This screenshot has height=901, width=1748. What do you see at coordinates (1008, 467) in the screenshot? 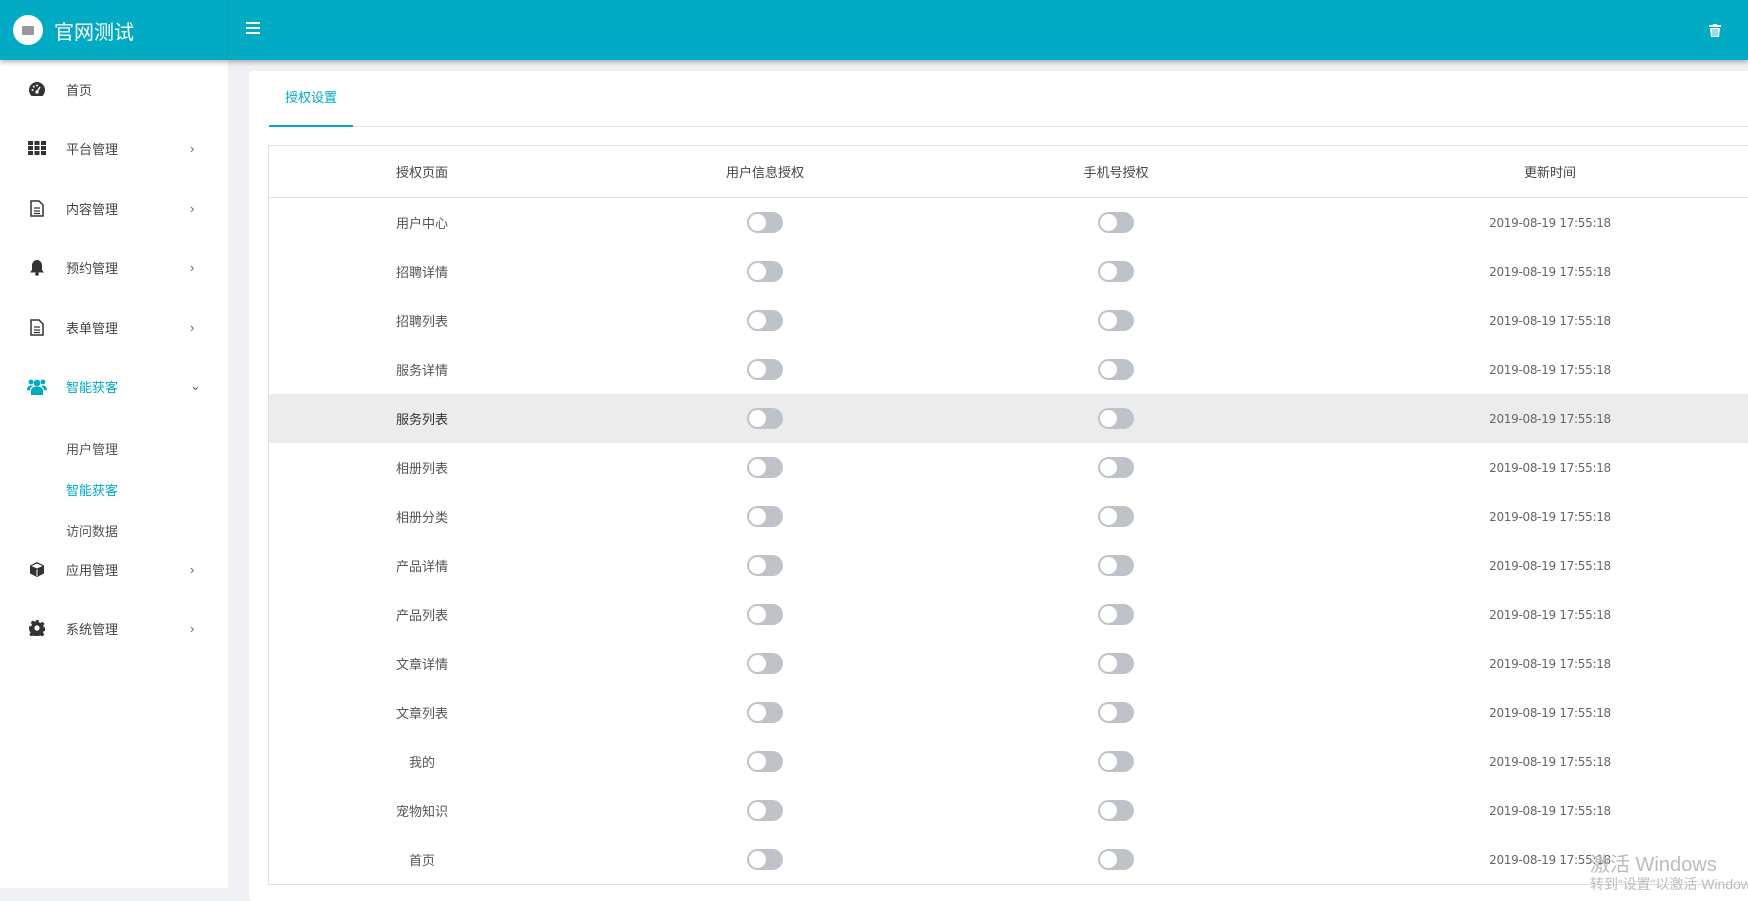
I see `table-row: 相册列表 2019-08-19 17:55:18` at bounding box center [1008, 467].